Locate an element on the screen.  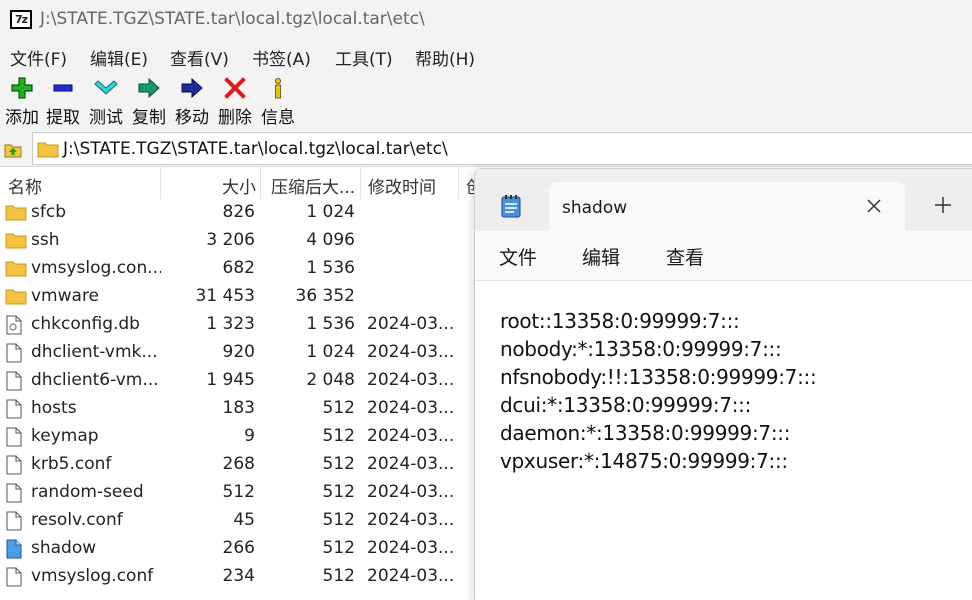
table-row: vmware 31 453 36 352 is located at coordinates (240, 296).